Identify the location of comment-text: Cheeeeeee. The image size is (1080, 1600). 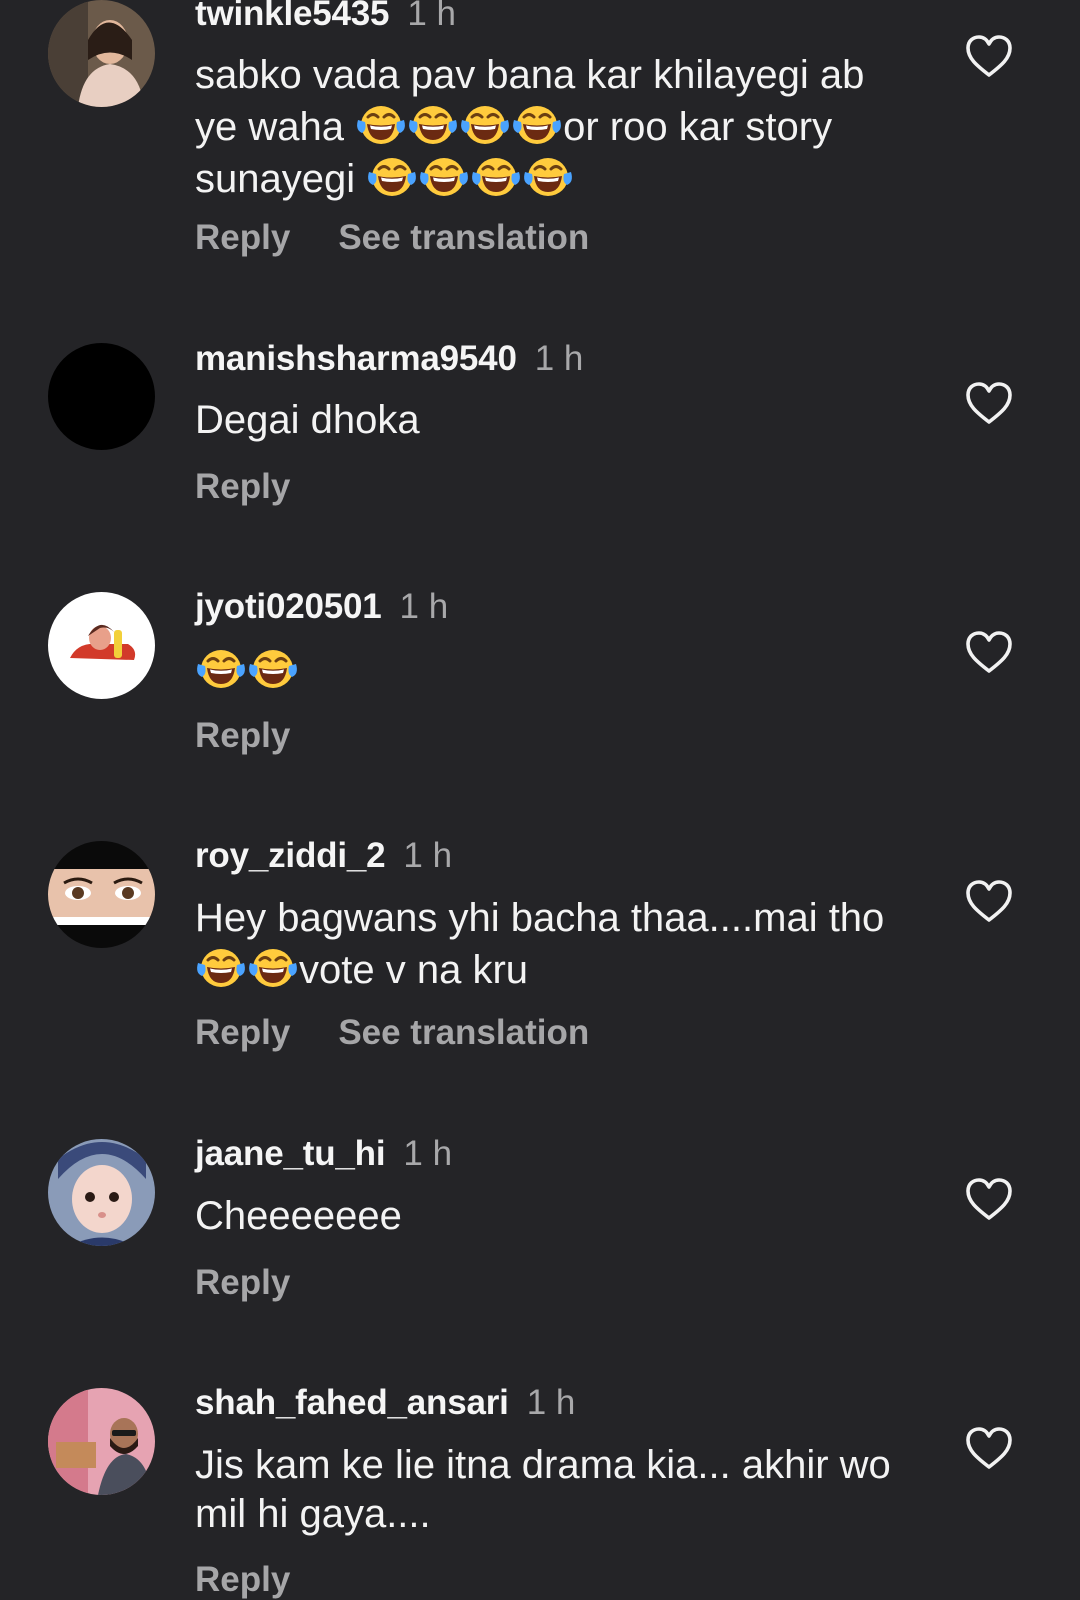
(555, 1216).